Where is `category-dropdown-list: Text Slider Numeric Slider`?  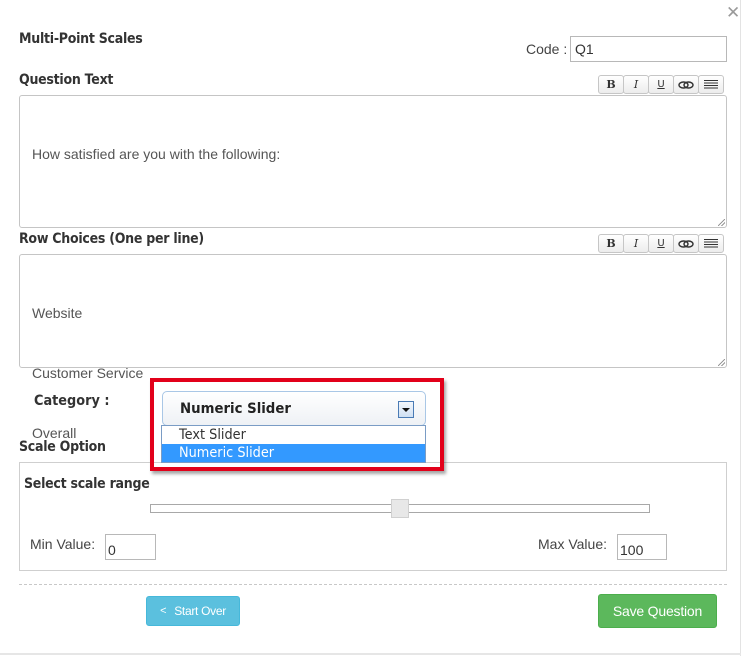
category-dropdown-list: Text Slider Numeric Slider is located at coordinates (293, 444).